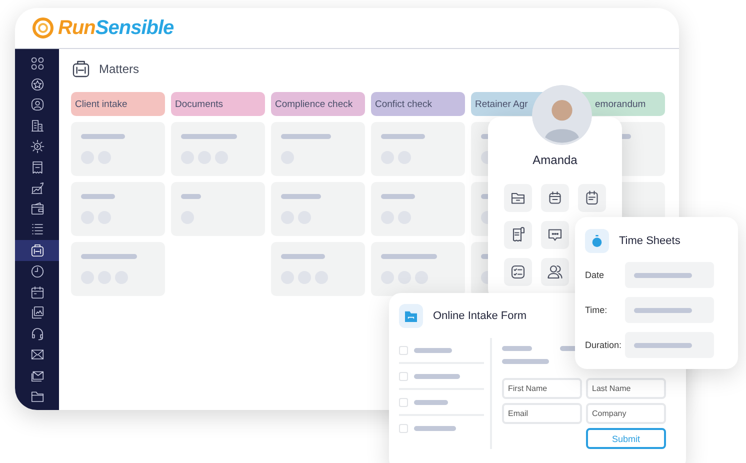 Image resolution: width=746 pixels, height=463 pixels. Describe the element at coordinates (596, 310) in the screenshot. I see `field-label: Time:` at that location.